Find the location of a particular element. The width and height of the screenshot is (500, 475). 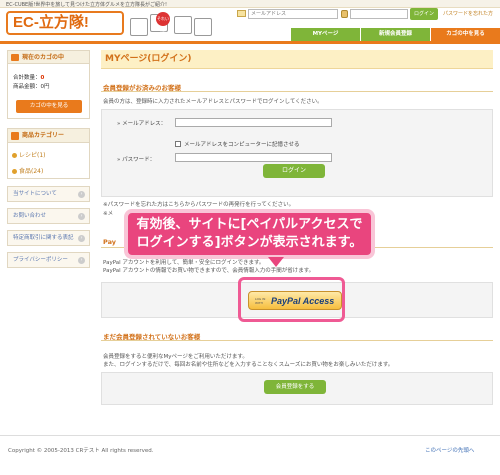

remember-label: メールアドレスをコンピューターに記憶させる is located at coordinates (242, 145).